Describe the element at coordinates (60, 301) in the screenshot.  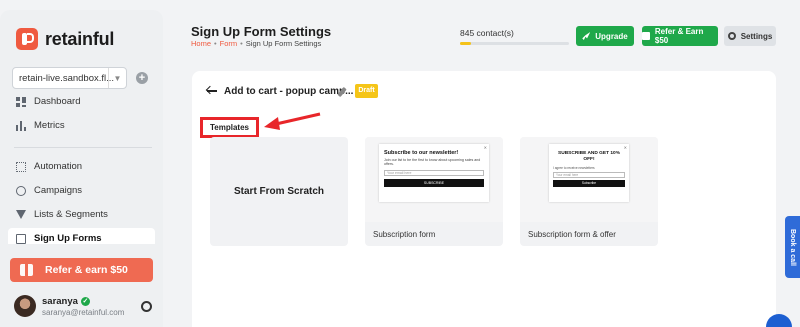
I see `user-name: saranya` at that location.